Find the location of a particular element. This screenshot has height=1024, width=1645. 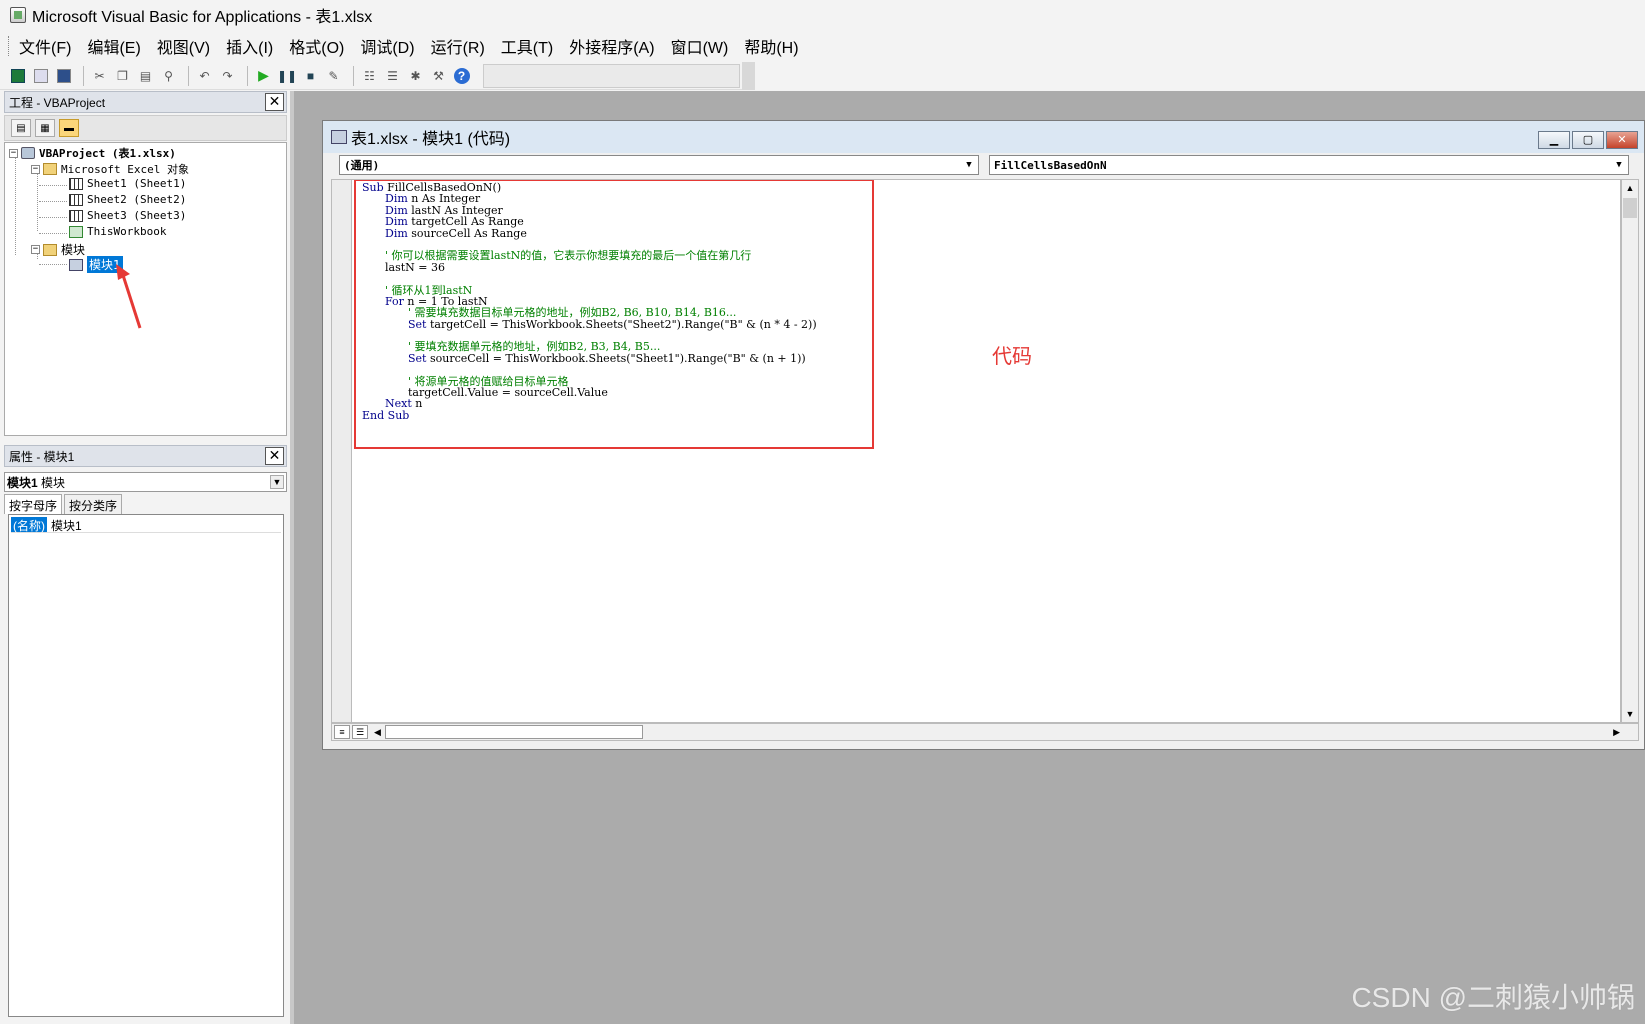

menu-format: 格式(O) is located at coordinates (316, 46).